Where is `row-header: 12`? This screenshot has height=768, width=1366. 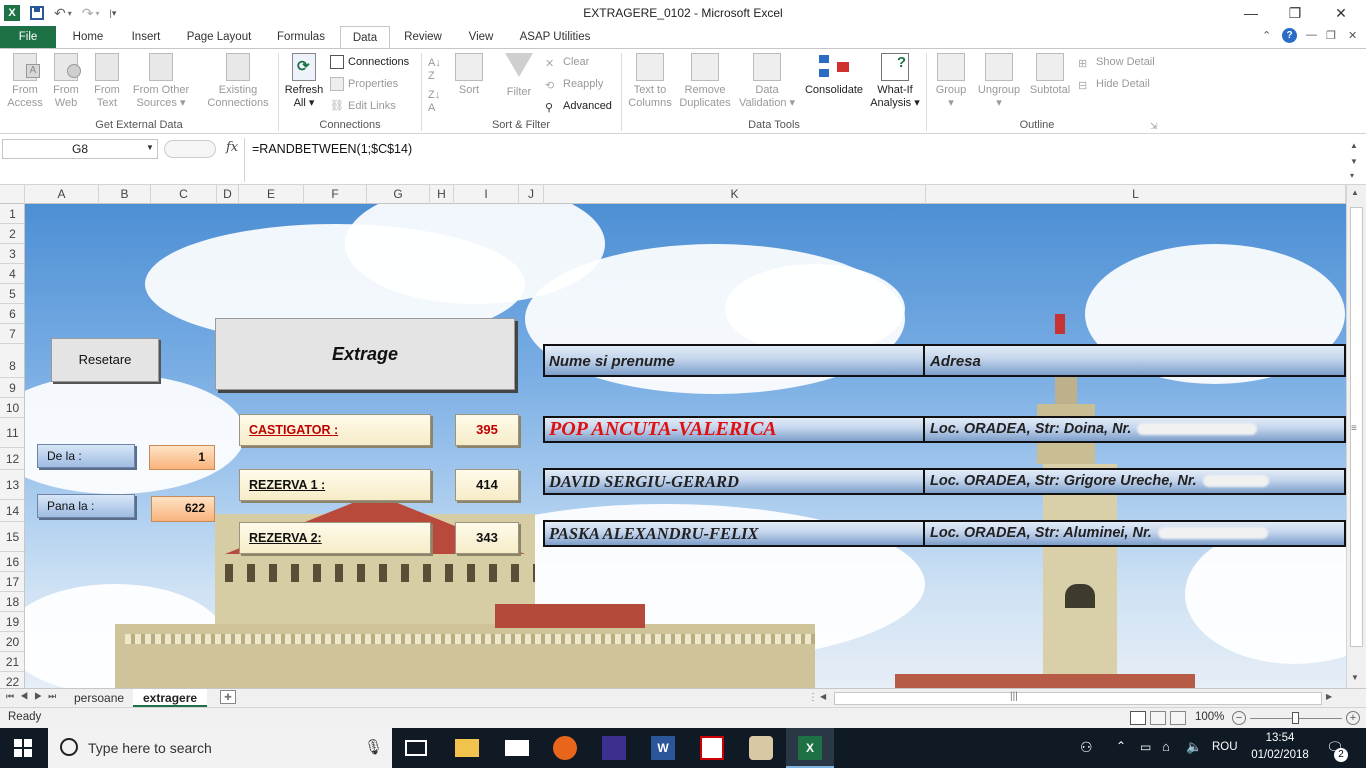 row-header: 12 is located at coordinates (12, 459).